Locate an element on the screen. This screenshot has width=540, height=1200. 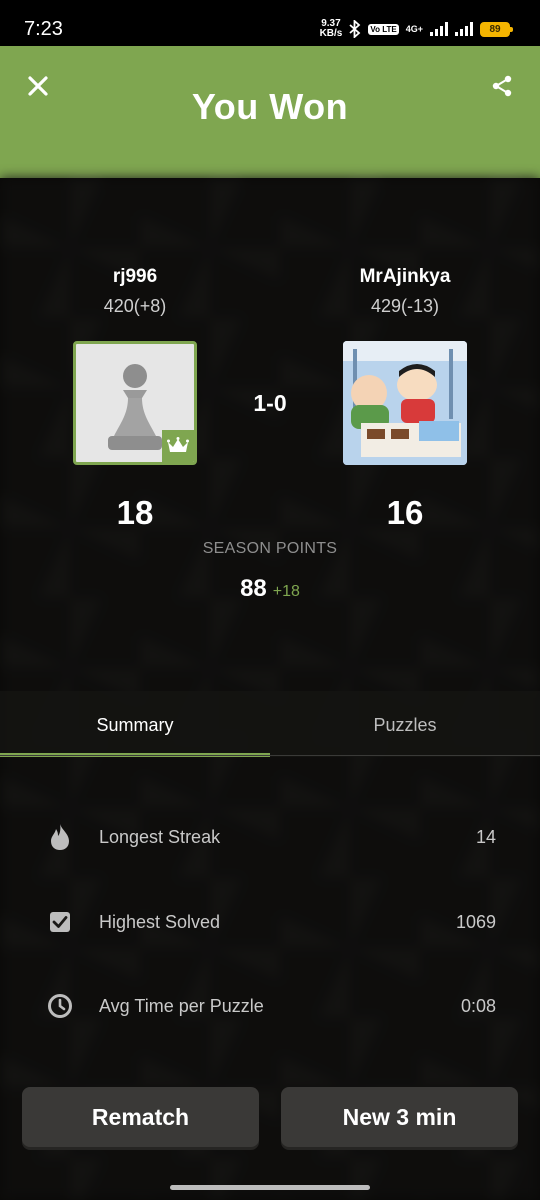
stat-label: Longest Streak is located at coordinates (160, 836).